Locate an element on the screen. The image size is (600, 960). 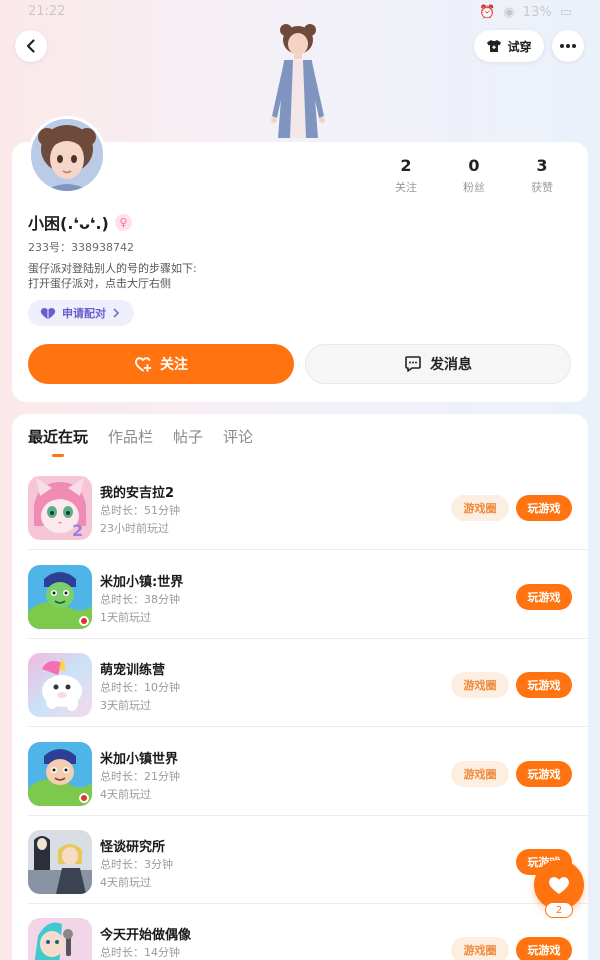
game-row: 米加小镇:世界 总时长：38分钟 1天前玩过 玩游戏 is located at coordinates (308, 595).